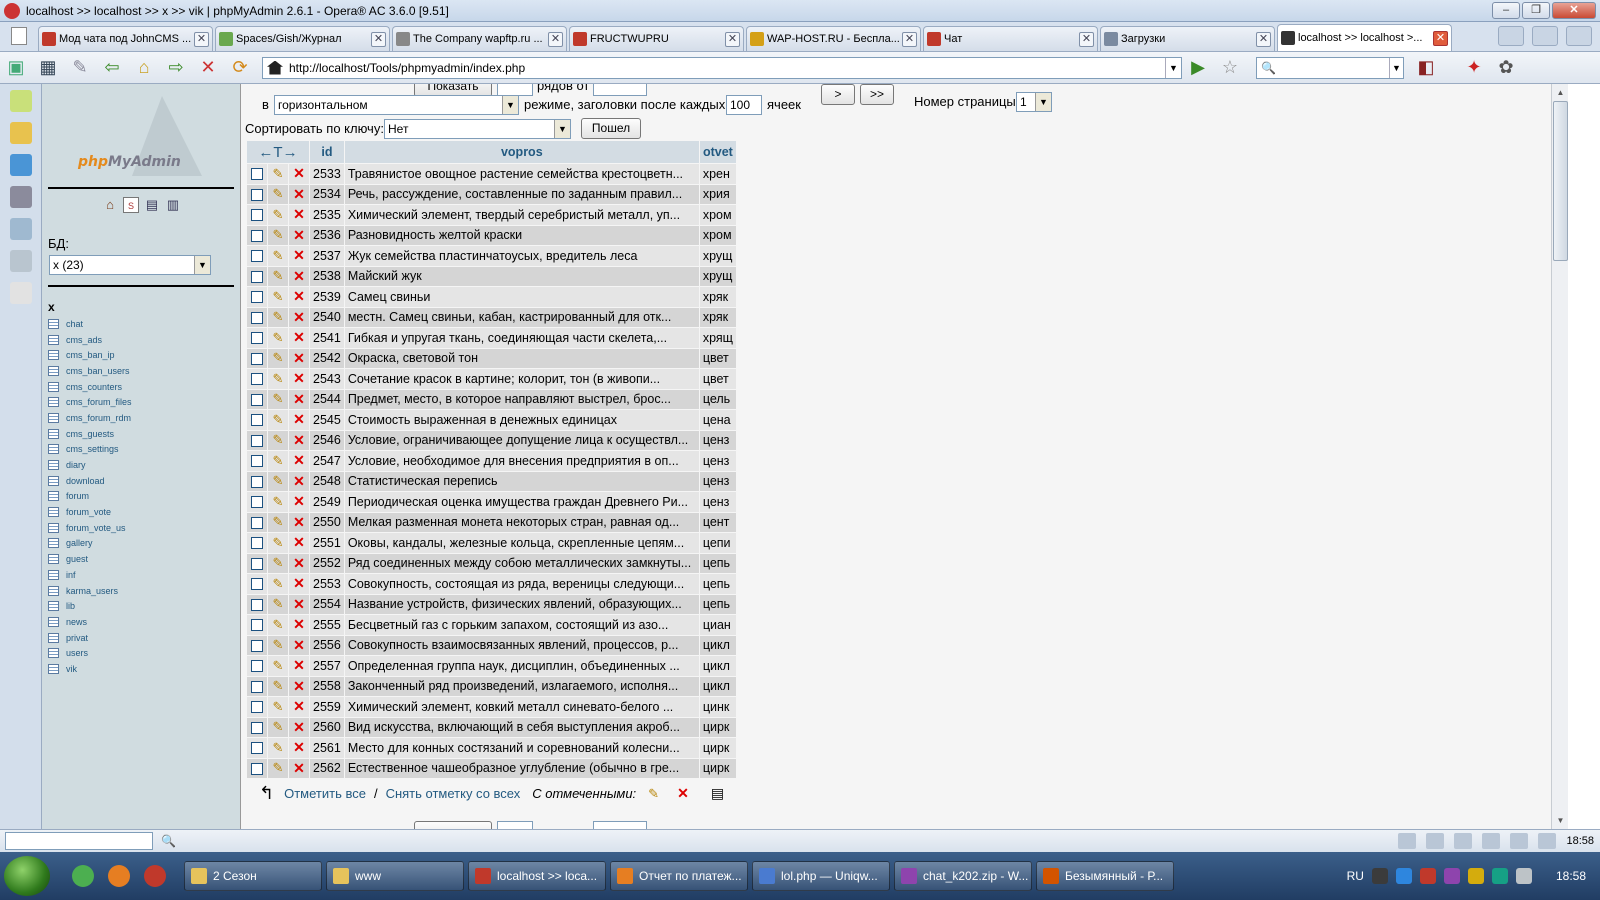  I want to click on table-name: cms_forum_rdm, so click(98, 418).